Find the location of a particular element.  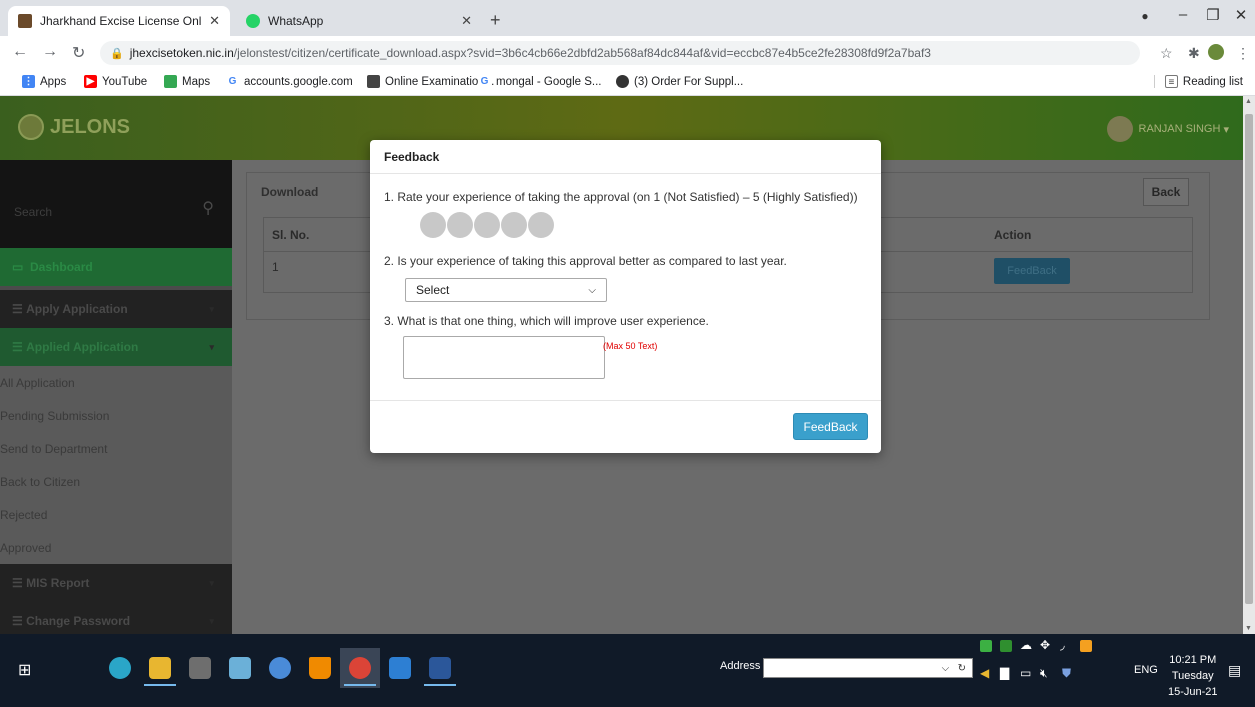

bookmark-youtube: ▶ YouTube is located at coordinates (115, 81).